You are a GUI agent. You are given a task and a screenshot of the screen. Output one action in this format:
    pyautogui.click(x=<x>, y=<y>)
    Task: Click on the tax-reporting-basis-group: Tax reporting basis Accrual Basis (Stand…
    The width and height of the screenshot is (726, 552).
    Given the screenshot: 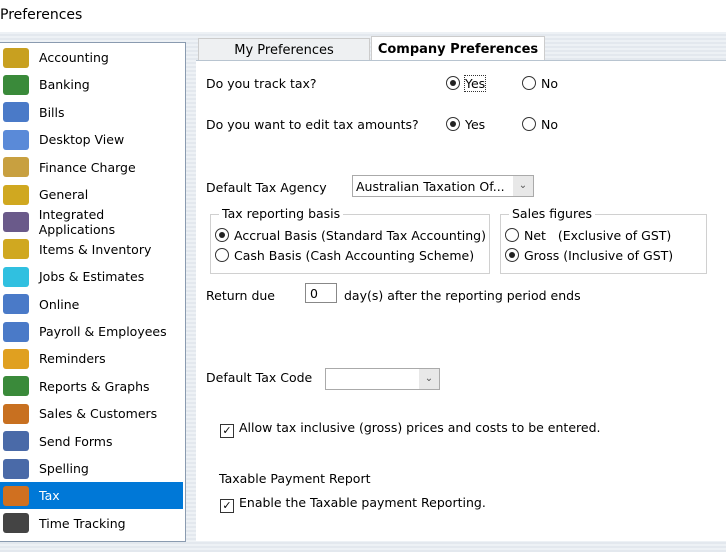 What is the action you would take?
    pyautogui.click(x=350, y=240)
    